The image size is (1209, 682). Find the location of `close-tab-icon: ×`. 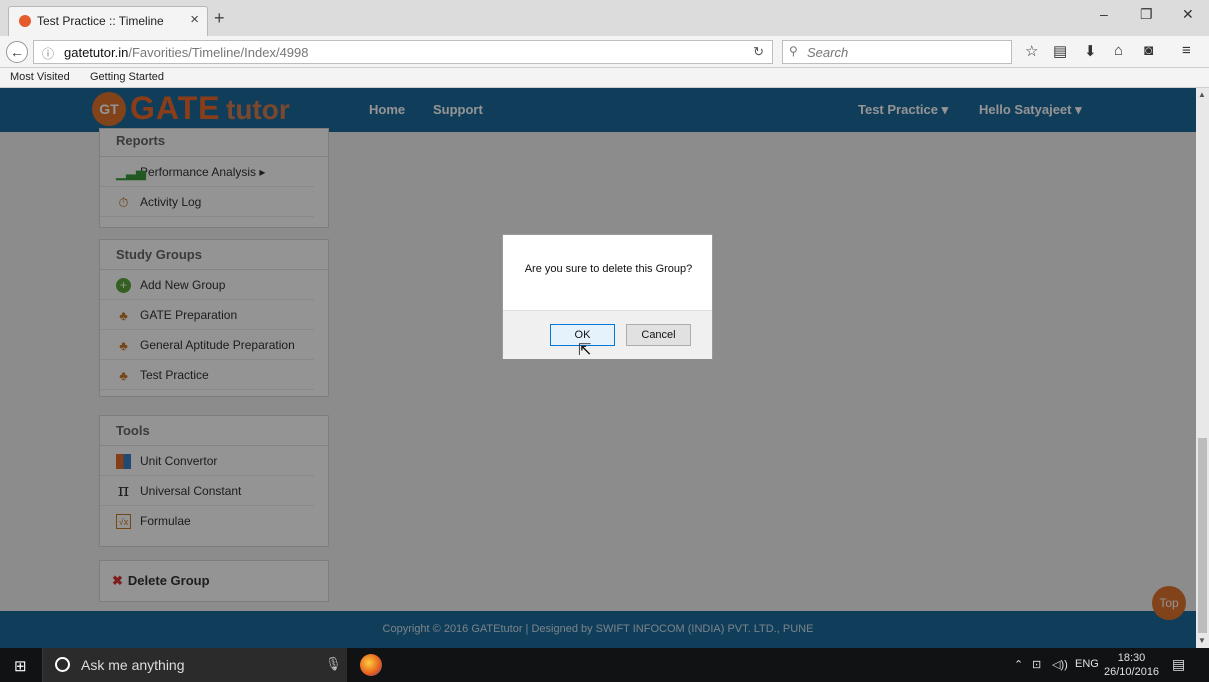

close-tab-icon: × is located at coordinates (194, 19).